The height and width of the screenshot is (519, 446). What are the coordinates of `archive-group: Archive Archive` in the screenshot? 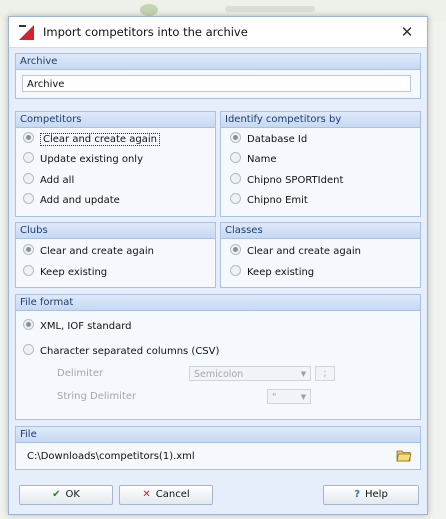 It's located at (218, 76).